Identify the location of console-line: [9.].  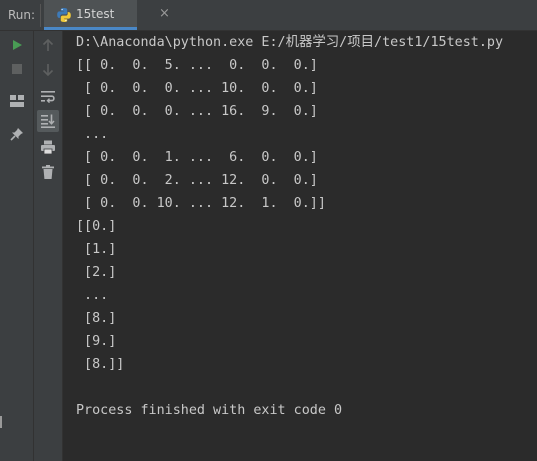
(96, 341).